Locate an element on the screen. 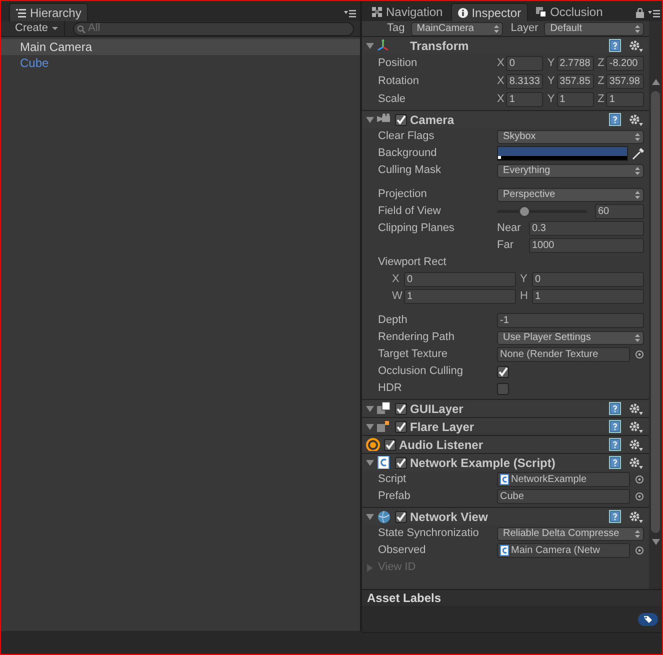 This screenshot has width=663, height=655. object-field: NetworkExample is located at coordinates (563, 479).